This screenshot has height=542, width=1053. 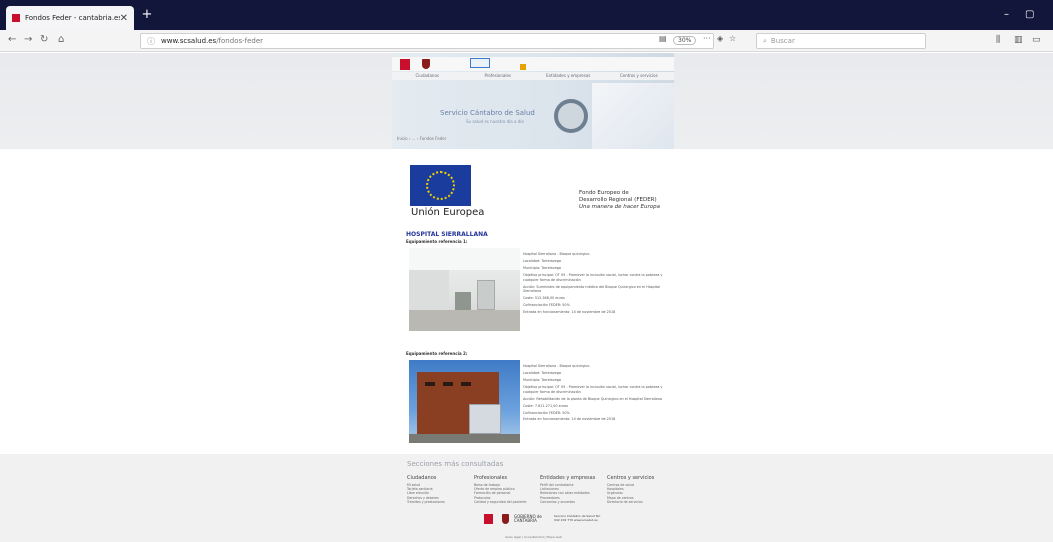 I want to click on forward-icon: →, so click(x=28, y=39).